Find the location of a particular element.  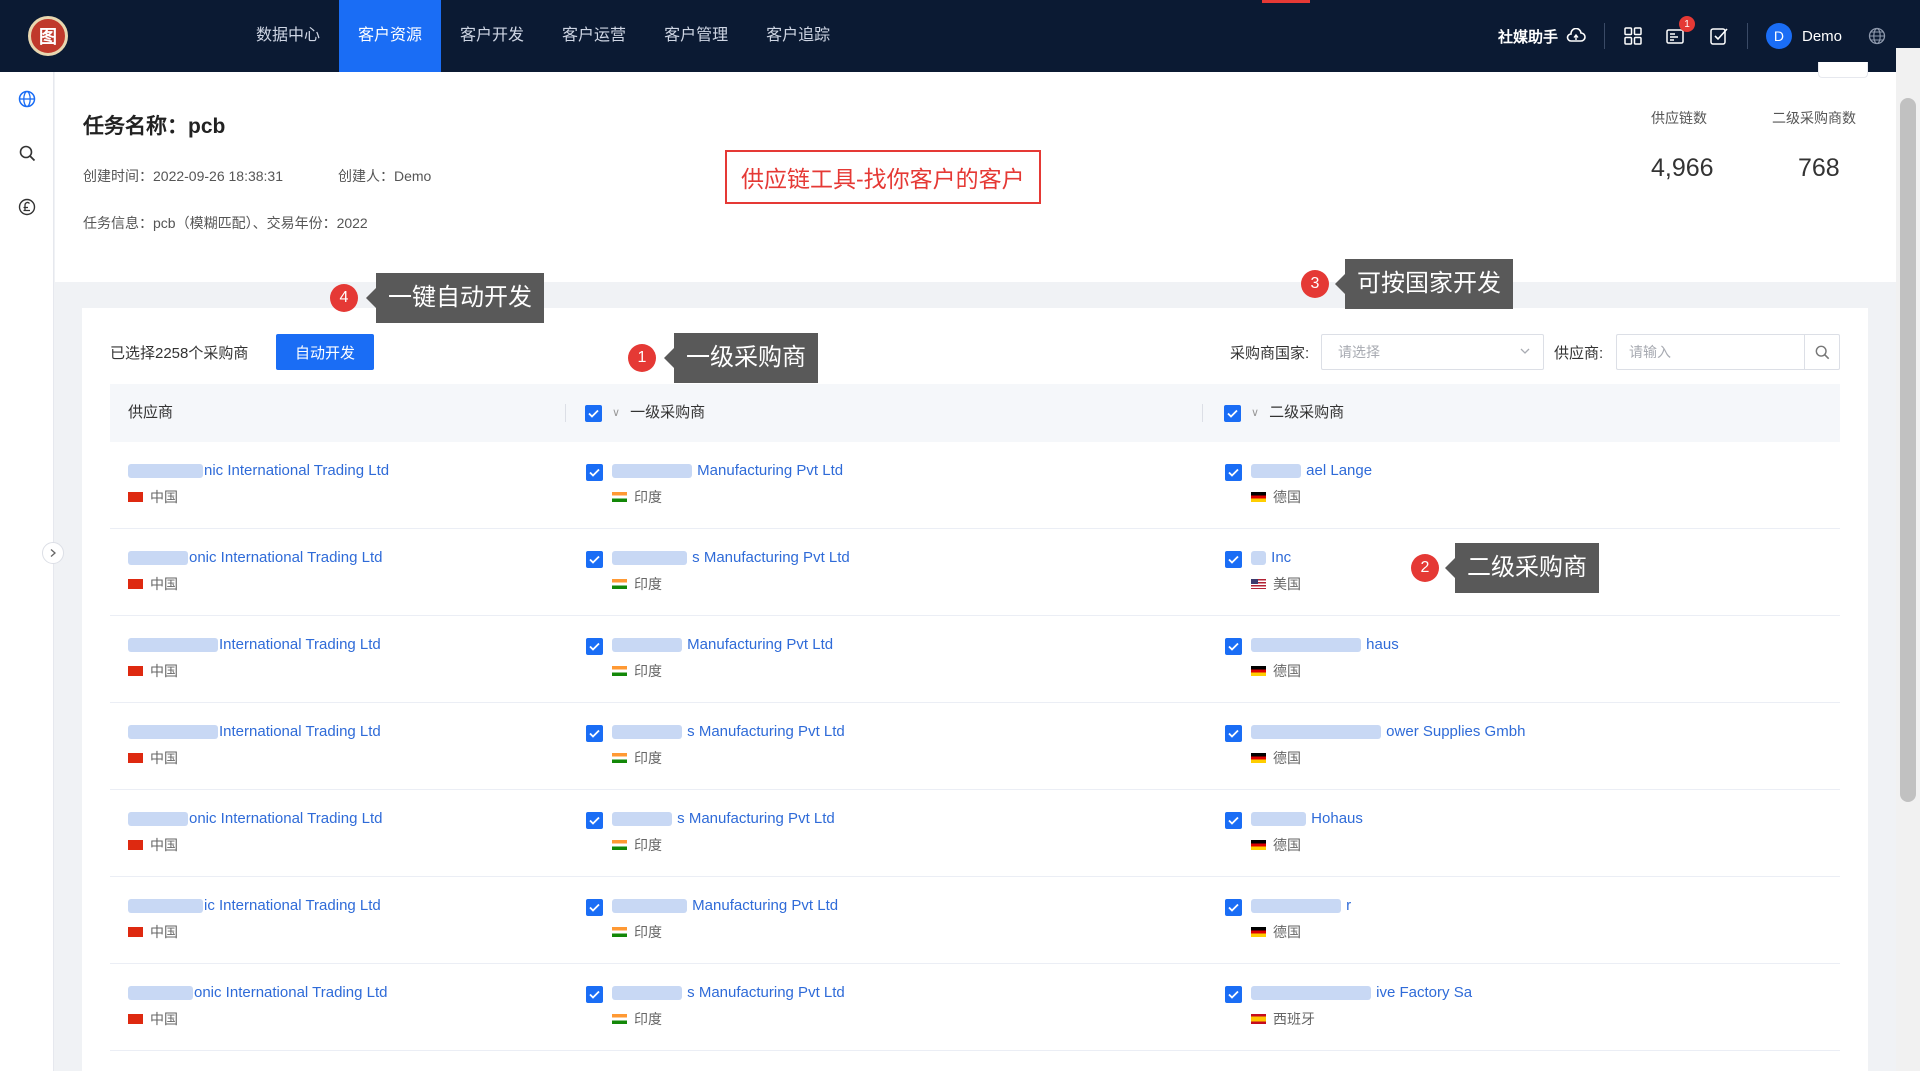

page-scrollbar is located at coordinates (1908, 559).